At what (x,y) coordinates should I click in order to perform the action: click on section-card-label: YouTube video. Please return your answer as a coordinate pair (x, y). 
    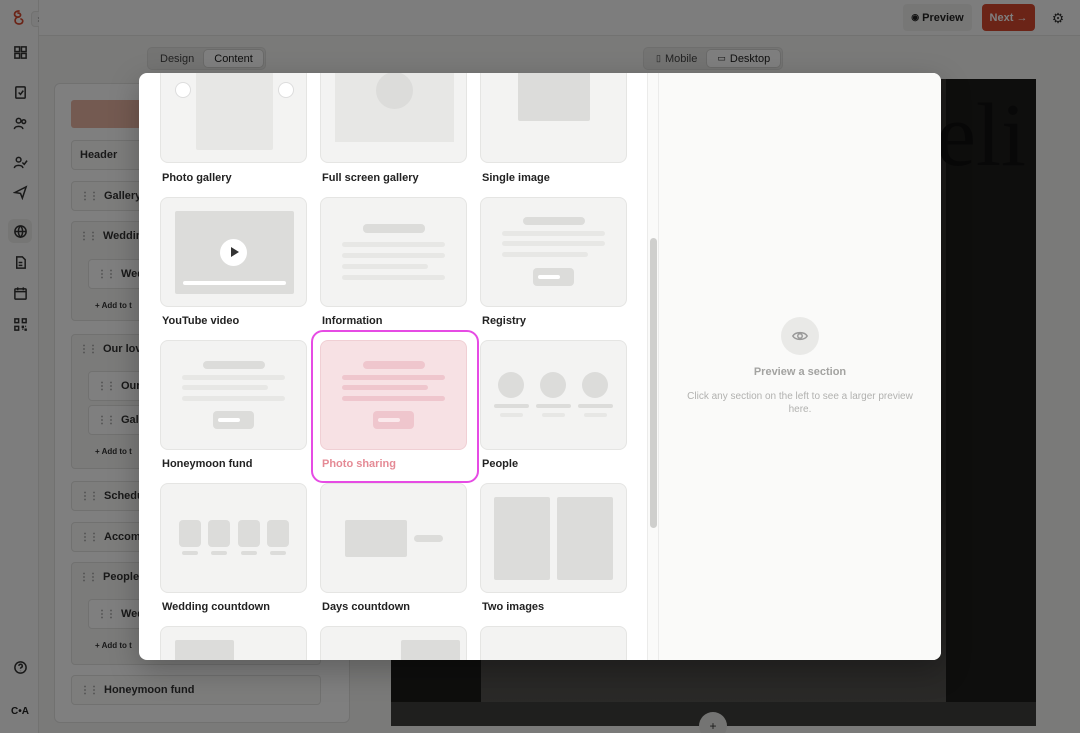
    Looking at the image, I should click on (201, 321).